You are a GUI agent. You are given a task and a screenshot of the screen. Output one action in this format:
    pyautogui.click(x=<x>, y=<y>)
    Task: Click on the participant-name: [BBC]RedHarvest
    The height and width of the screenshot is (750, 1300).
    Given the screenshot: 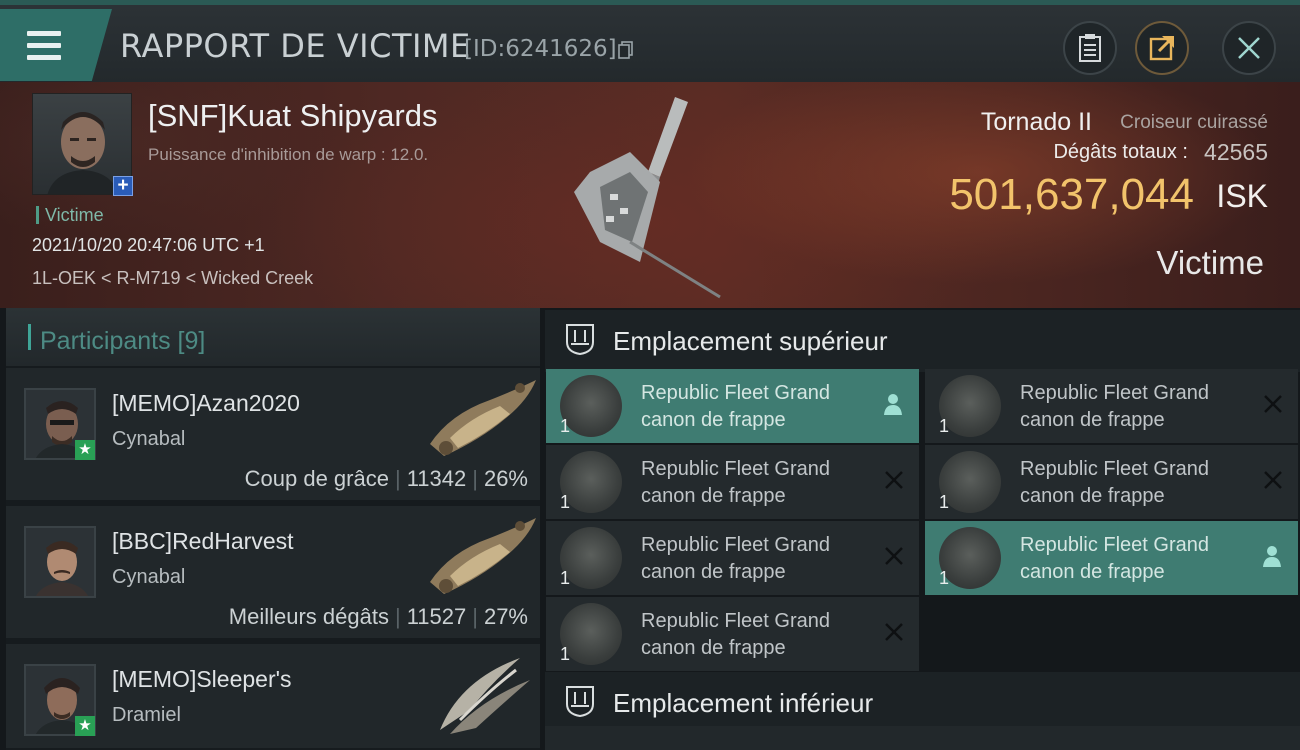 What is the action you would take?
    pyautogui.click(x=203, y=541)
    